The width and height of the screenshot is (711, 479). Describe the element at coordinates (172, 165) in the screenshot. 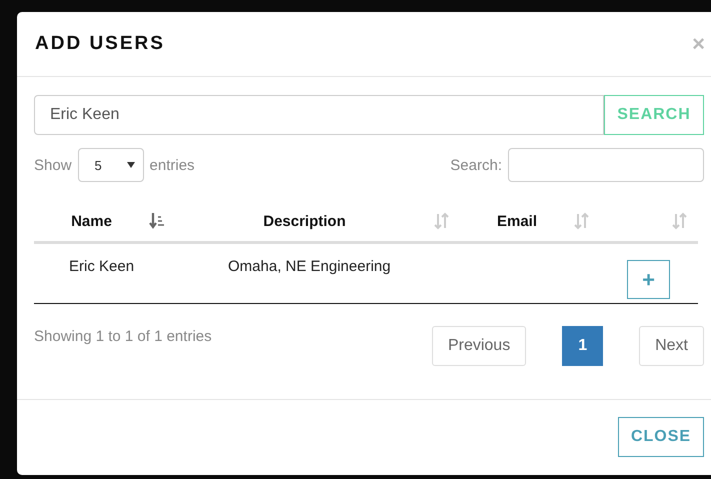

I see `entries-label: entries` at that location.